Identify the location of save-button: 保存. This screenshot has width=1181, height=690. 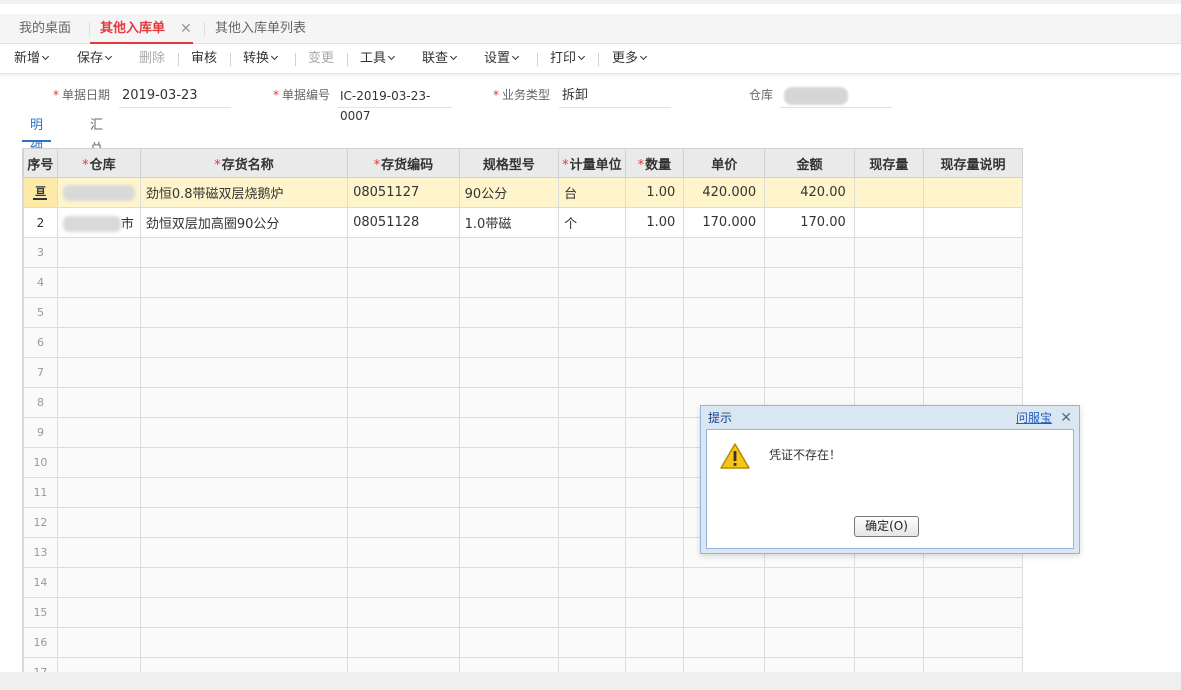
(95, 59).